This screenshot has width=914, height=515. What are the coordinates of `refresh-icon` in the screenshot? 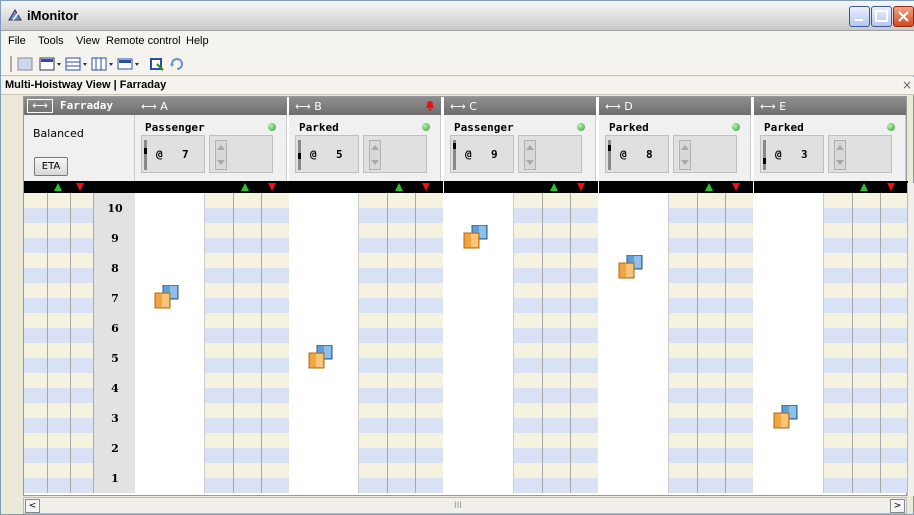 It's located at (177, 64).